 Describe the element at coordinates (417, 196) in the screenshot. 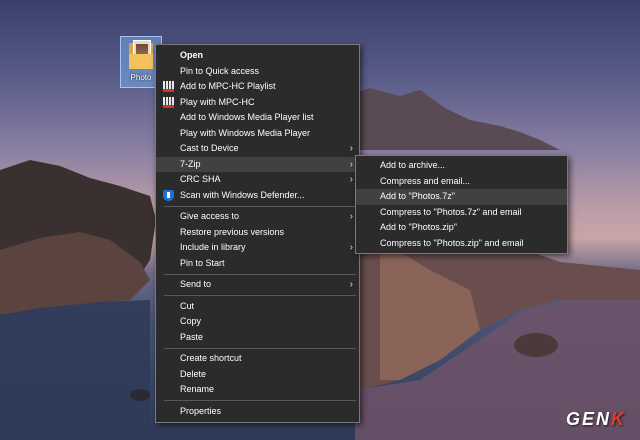

I see `submenu-item-label: Add to "Photos.7z"` at that location.